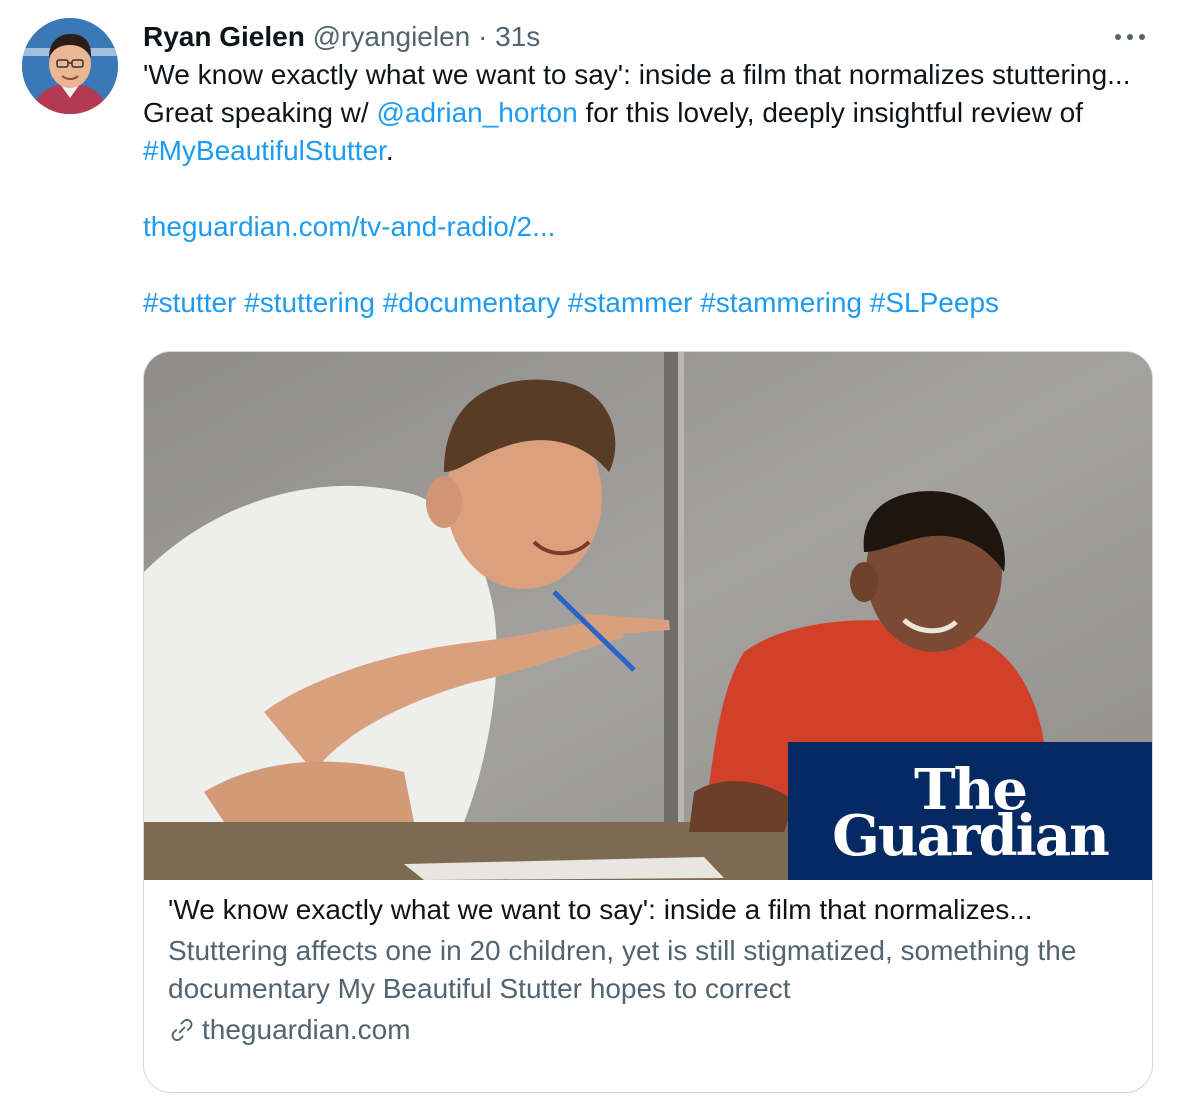 The image size is (1178, 1106). What do you see at coordinates (182, 1030) in the screenshot?
I see `link-icon` at bounding box center [182, 1030].